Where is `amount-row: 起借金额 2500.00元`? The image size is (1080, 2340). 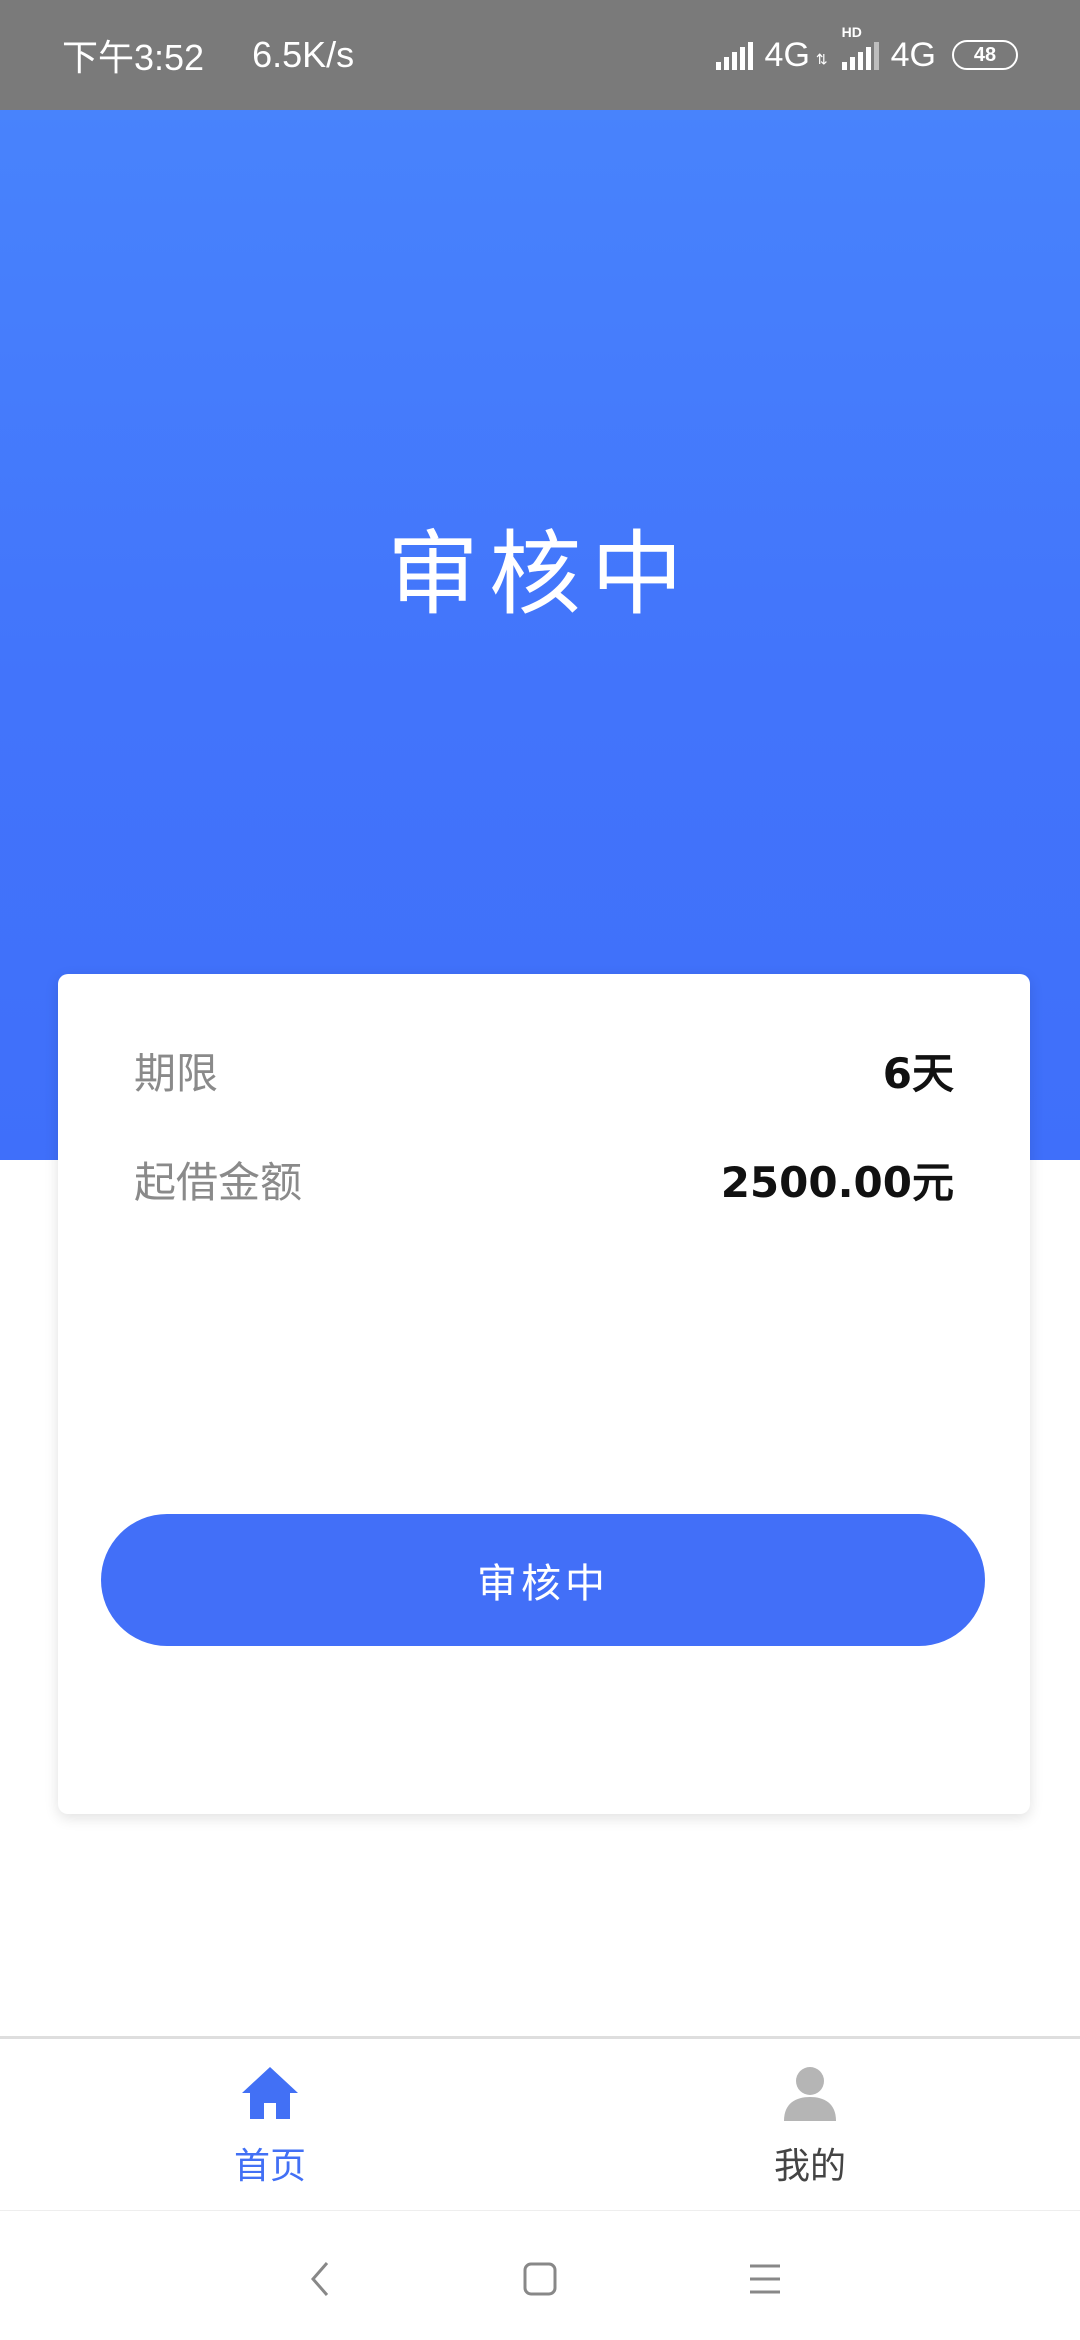
amount-row: 起借金额 2500.00元 is located at coordinates (544, 1179).